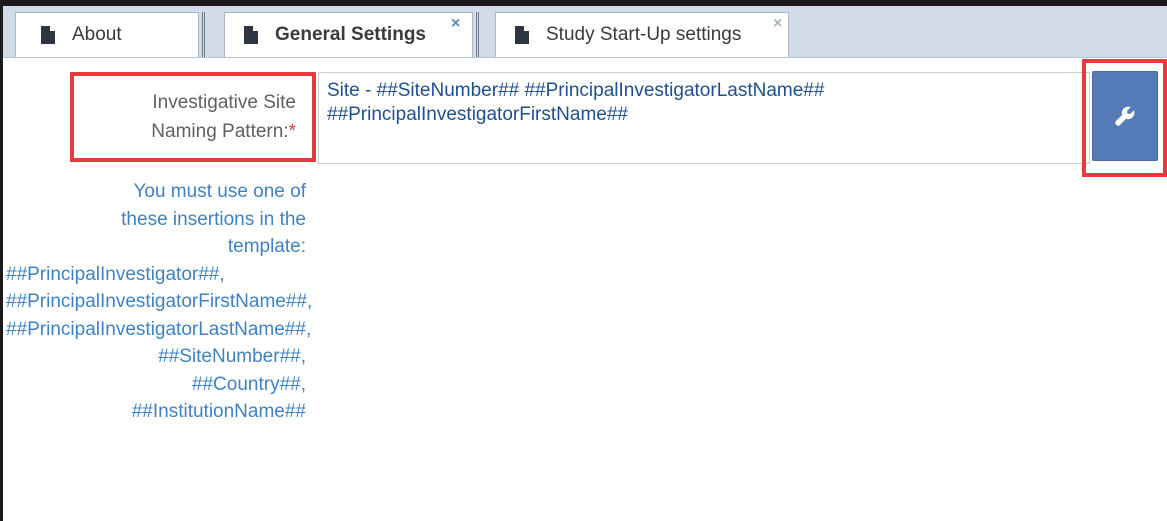 The height and width of the screenshot is (521, 1167). What do you see at coordinates (219, 191) in the screenshot?
I see `help-line: You must use one of` at bounding box center [219, 191].